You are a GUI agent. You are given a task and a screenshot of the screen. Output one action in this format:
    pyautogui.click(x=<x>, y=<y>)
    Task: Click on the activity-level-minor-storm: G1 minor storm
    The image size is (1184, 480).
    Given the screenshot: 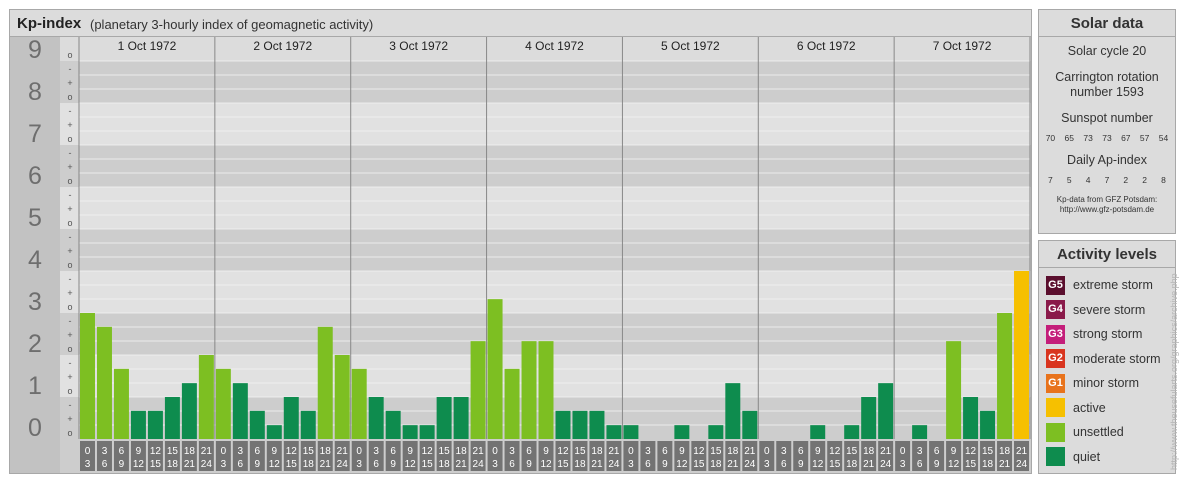 What is the action you would take?
    pyautogui.click(x=1092, y=383)
    